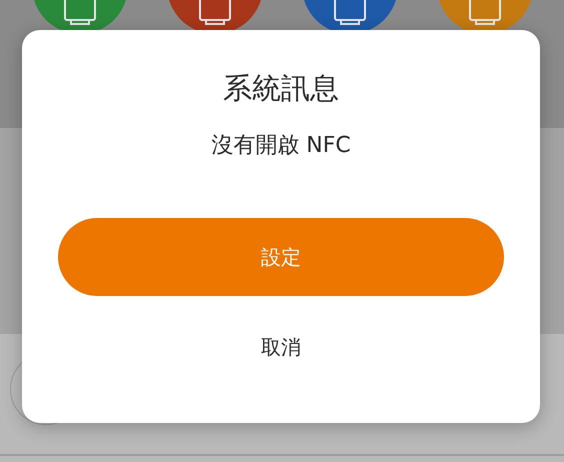 This screenshot has height=462, width=564. Describe the element at coordinates (281, 347) in the screenshot. I see `cancel-button: 取消` at that location.